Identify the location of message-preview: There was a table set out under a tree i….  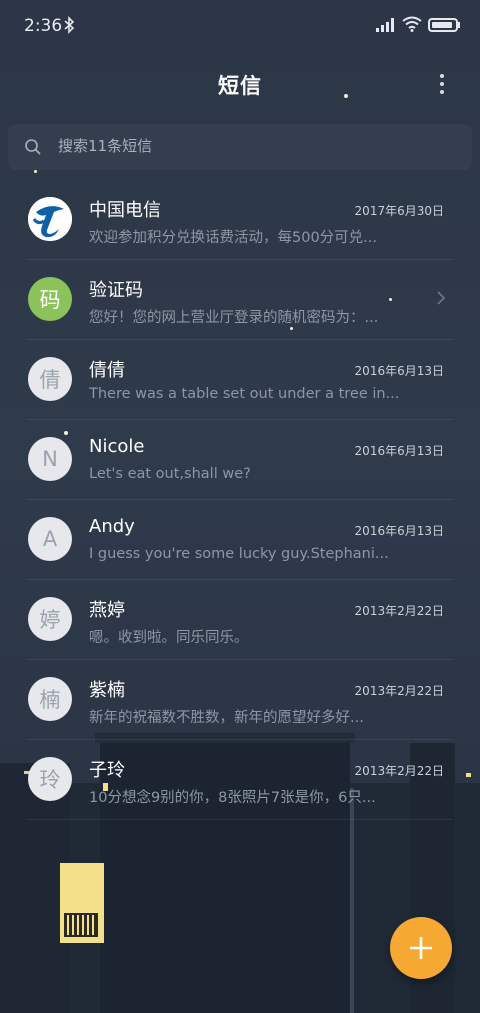
(244, 394).